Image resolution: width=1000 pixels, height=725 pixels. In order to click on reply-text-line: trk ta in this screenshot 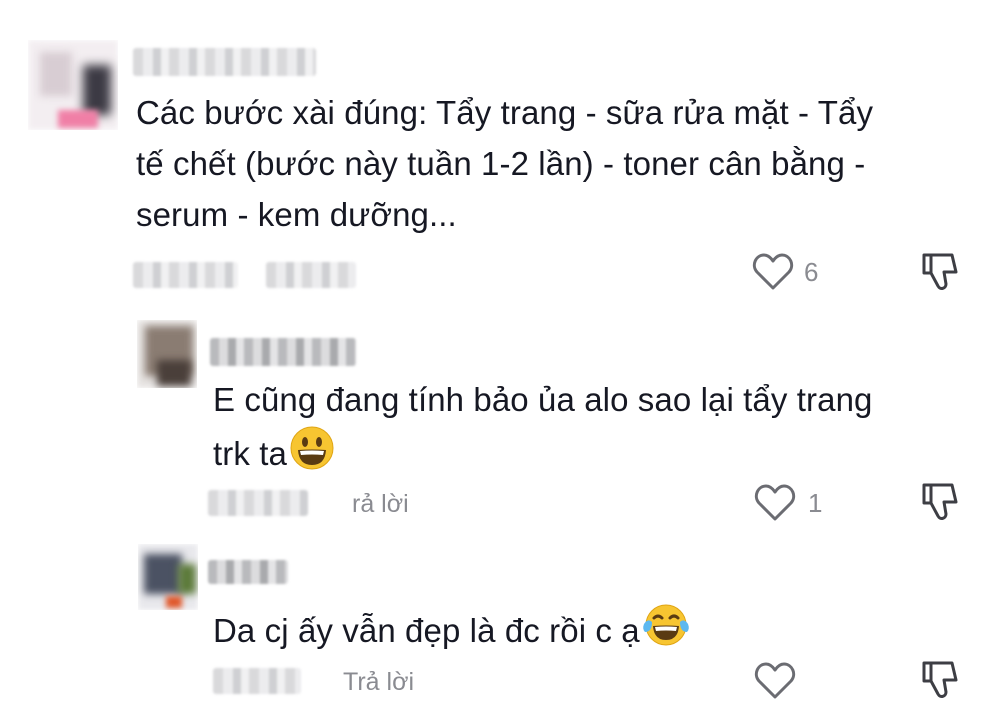, I will do `click(593, 452)`.